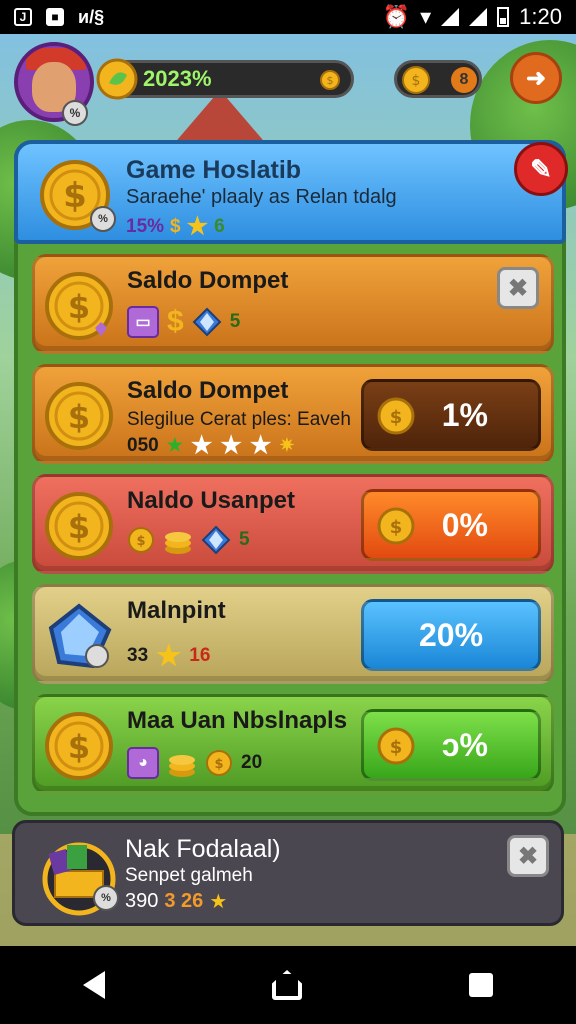  What do you see at coordinates (143, 322) in the screenshot?
I see `card-icon: ▭` at bounding box center [143, 322].